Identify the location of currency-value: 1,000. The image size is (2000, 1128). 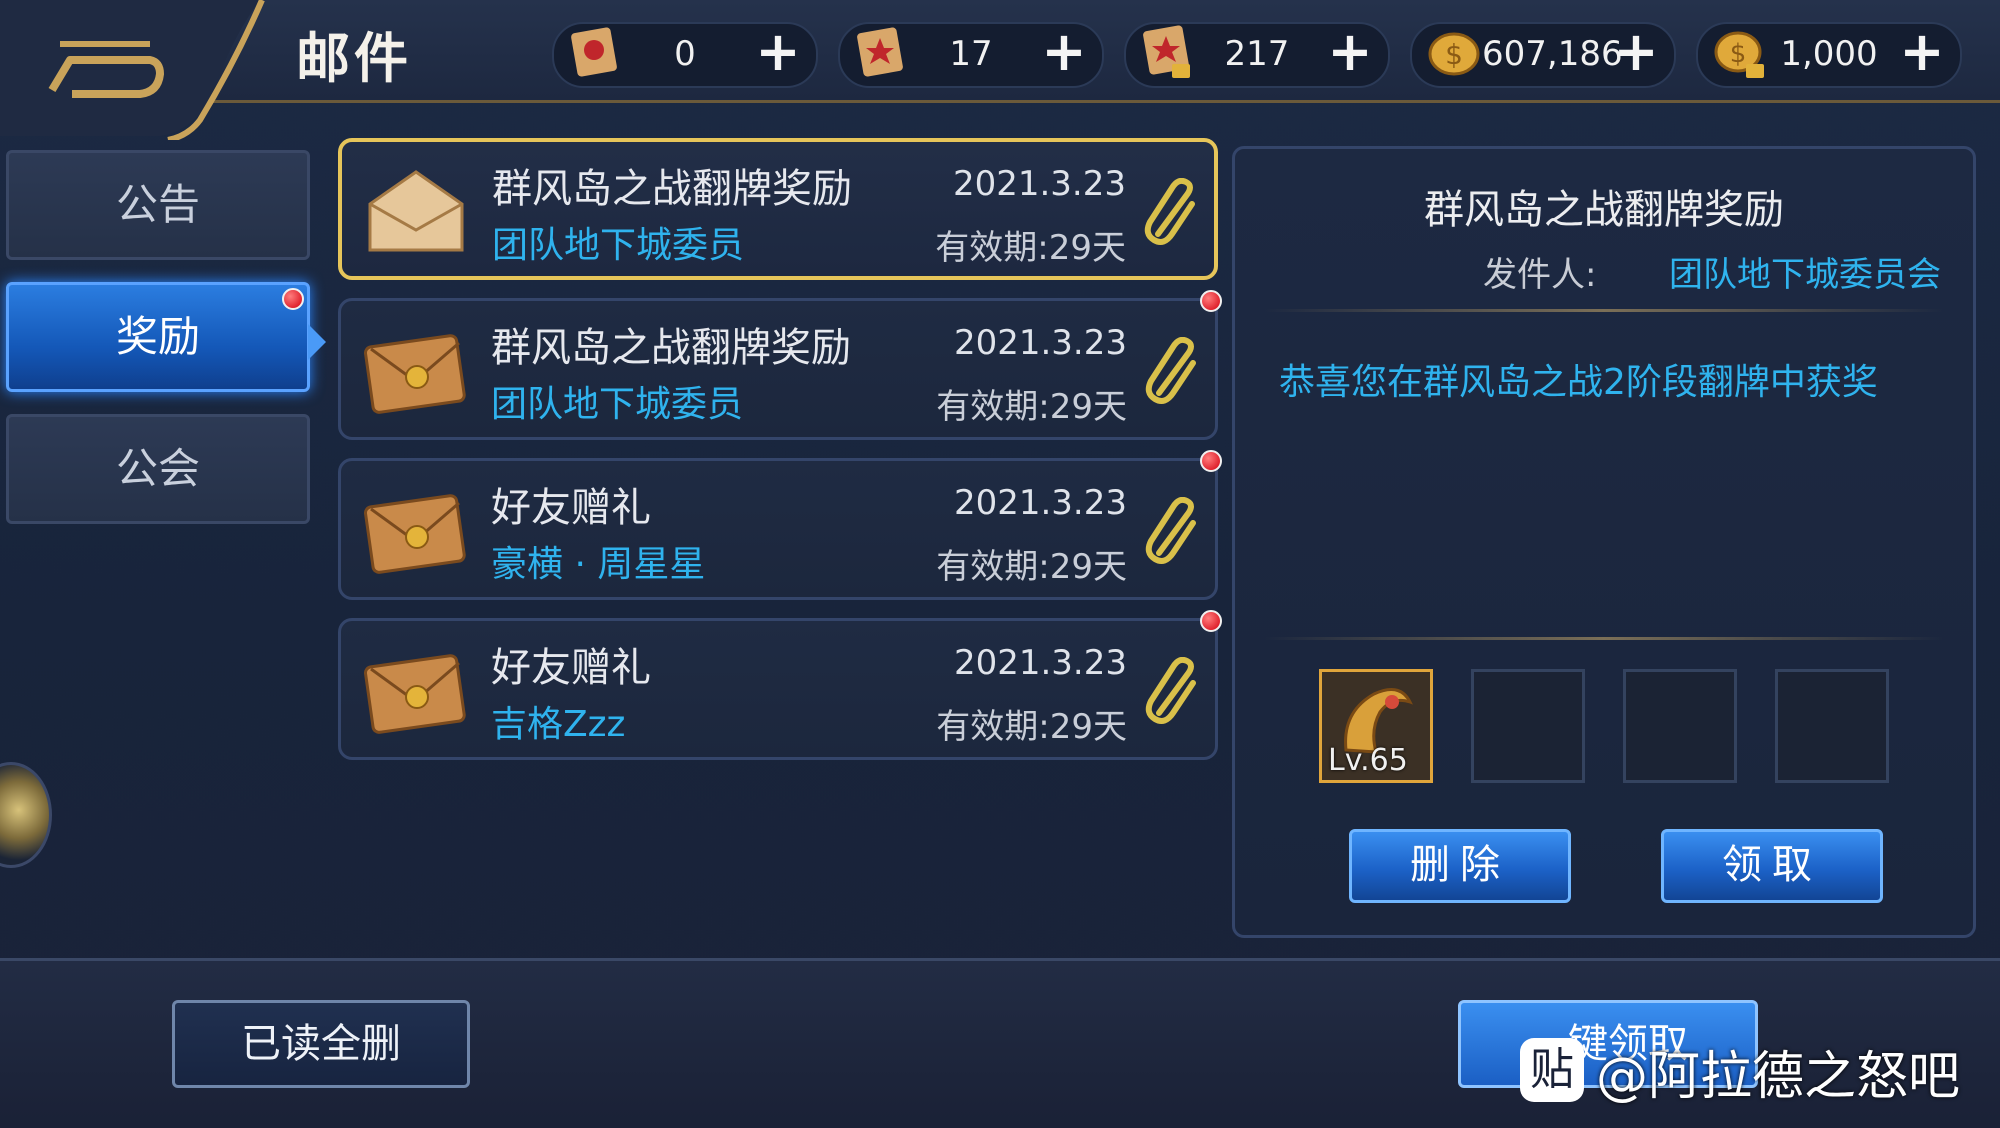
(1829, 54).